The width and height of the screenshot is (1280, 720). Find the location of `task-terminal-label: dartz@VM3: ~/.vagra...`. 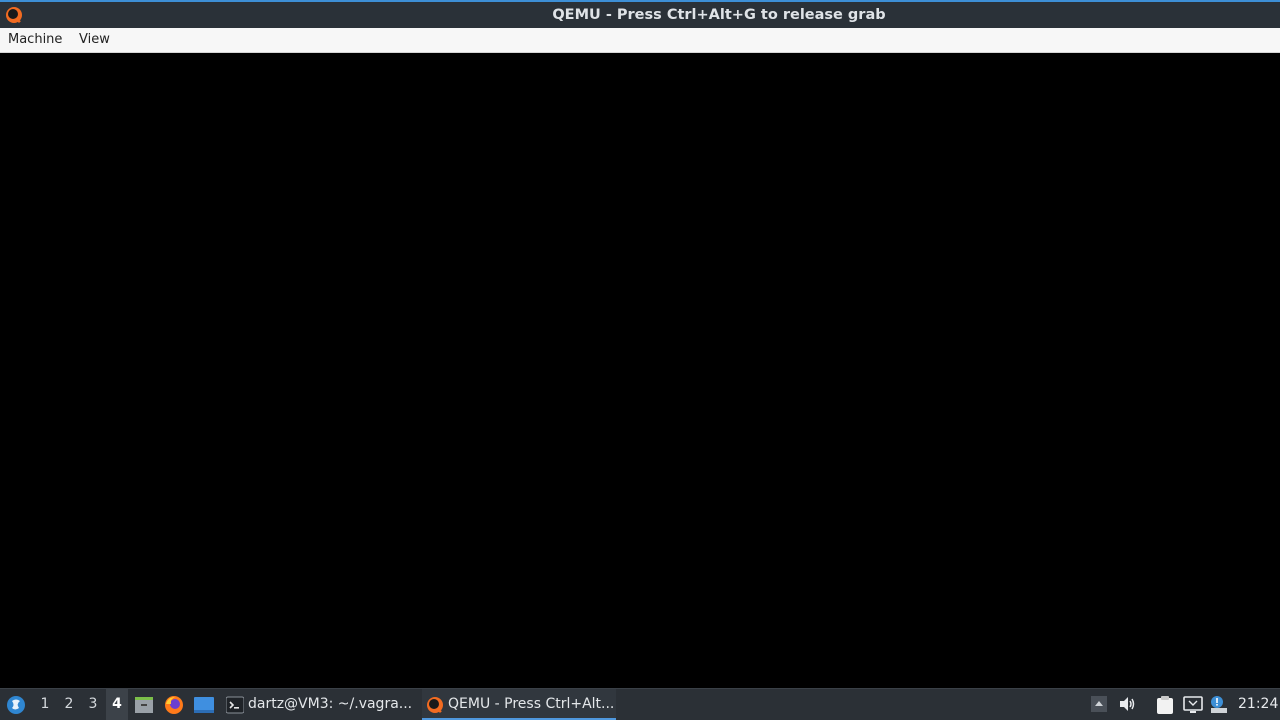

task-terminal-label: dartz@VM3: ~/.vagra... is located at coordinates (330, 704).